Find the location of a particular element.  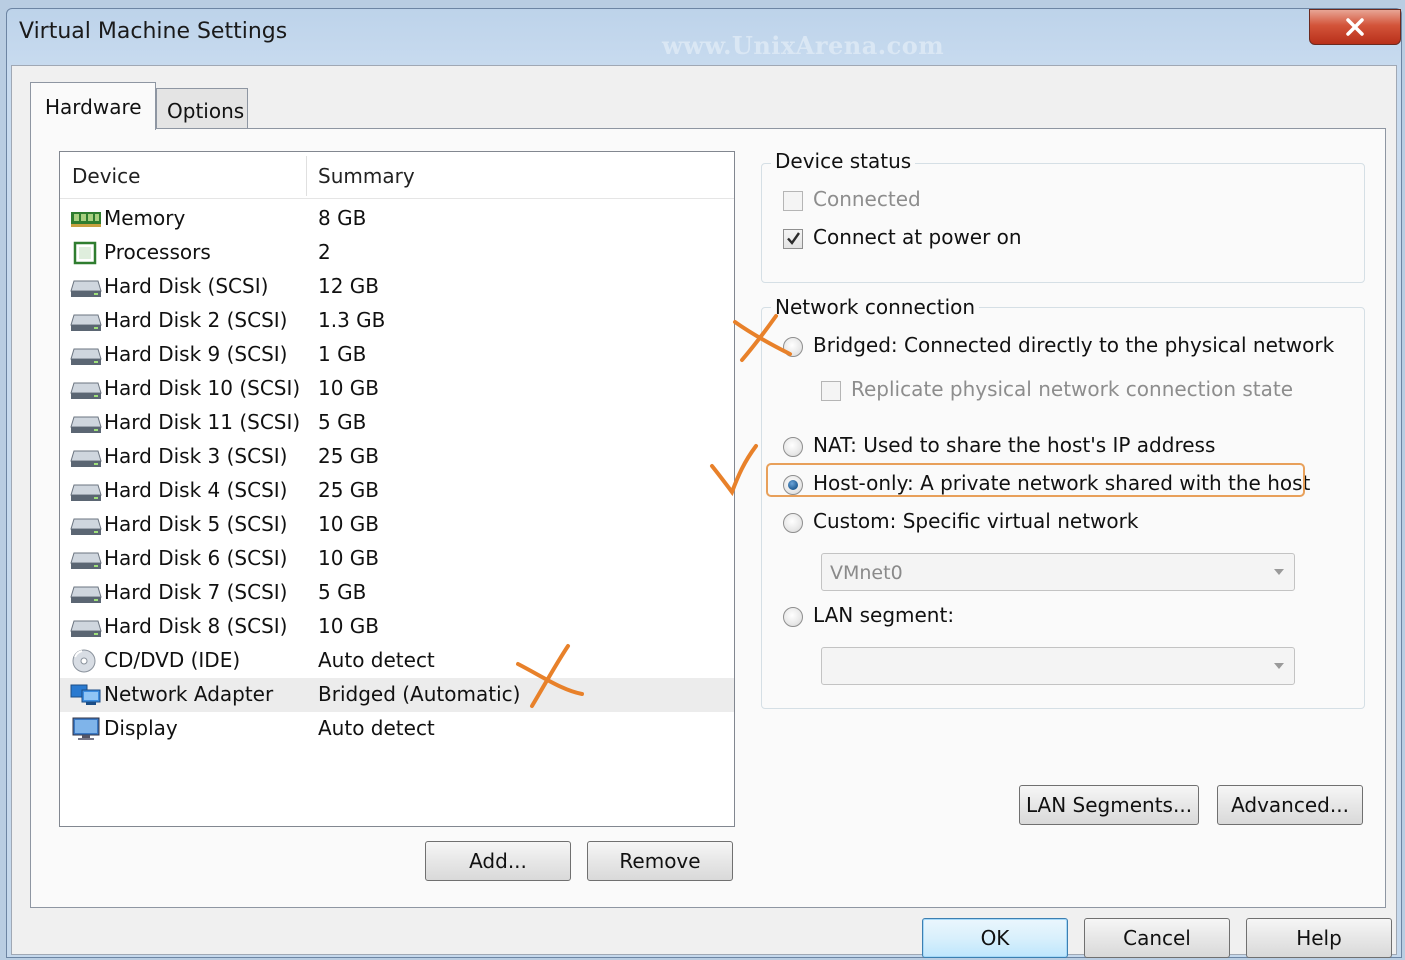

device-name: Hard Disk 10 (SCSI) is located at coordinates (202, 388).